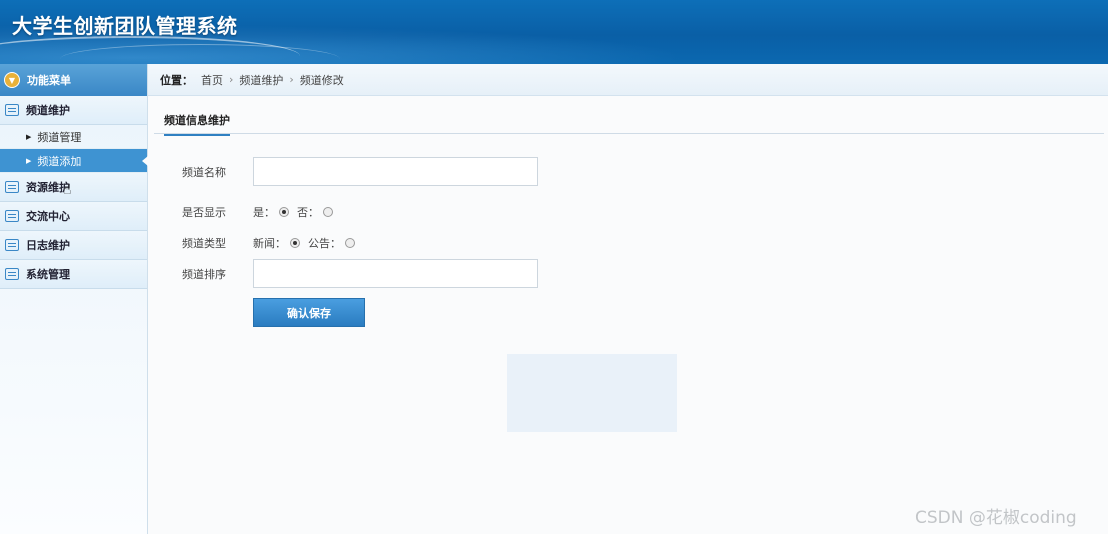  Describe the element at coordinates (306, 243) in the screenshot. I see `type-radio-group: 新闻： 公告：` at that location.